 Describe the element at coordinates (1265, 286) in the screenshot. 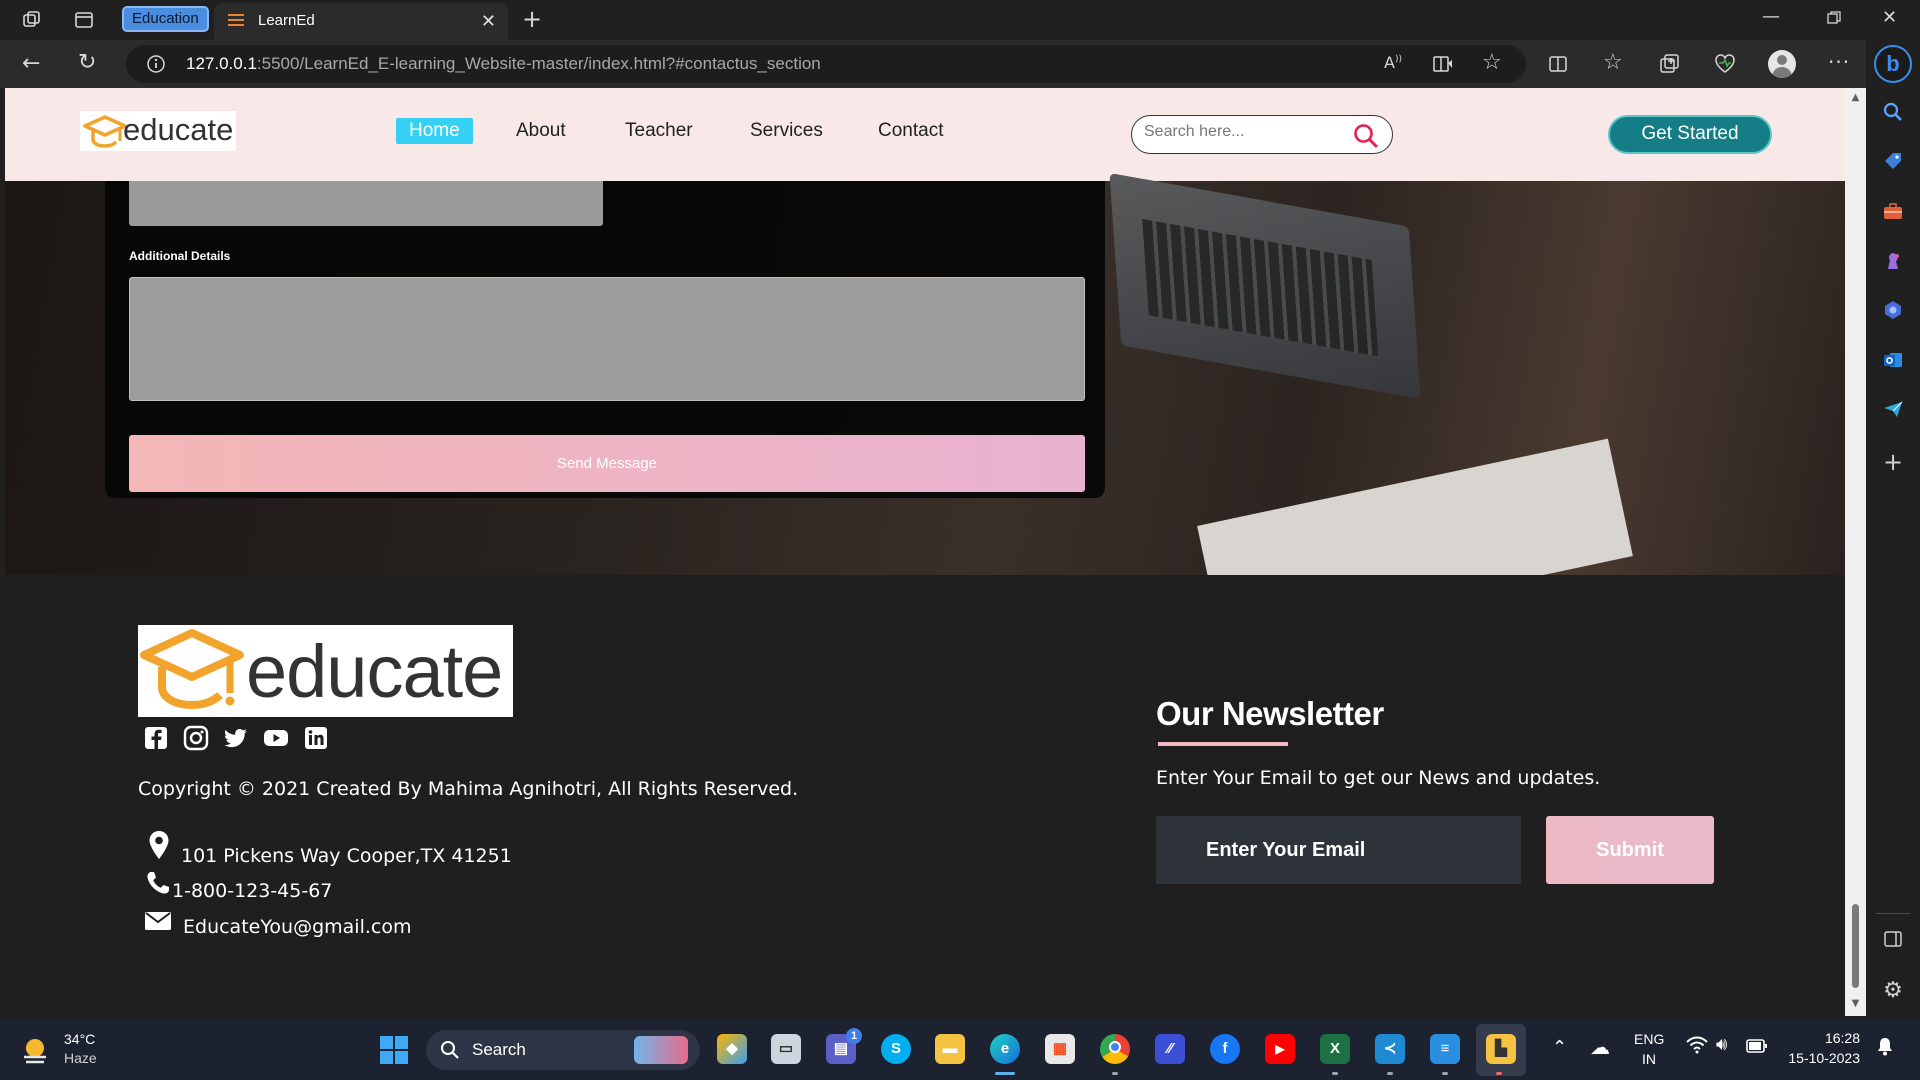

I see `laptop-image-shape` at that location.